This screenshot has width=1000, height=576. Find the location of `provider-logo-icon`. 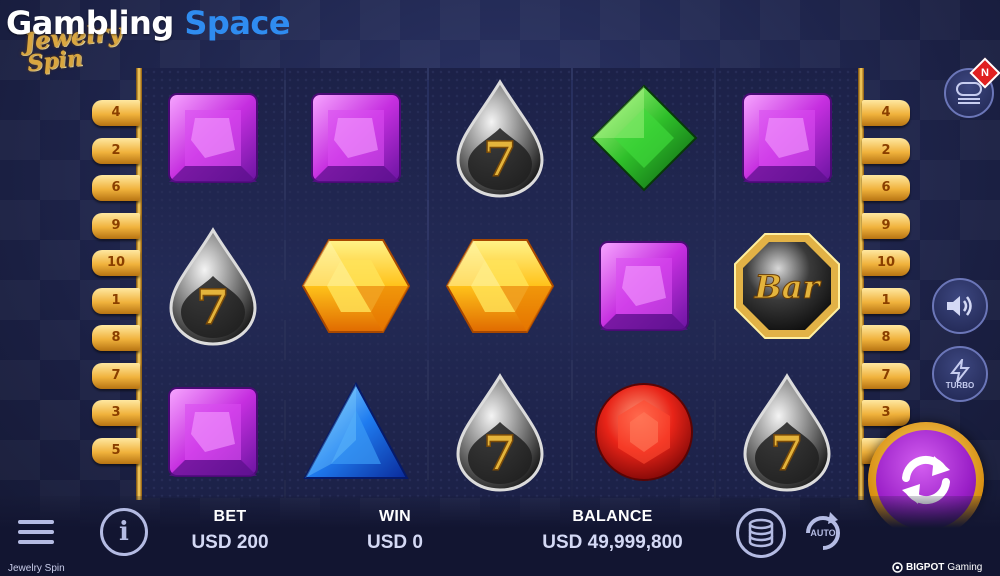

provider-logo-icon is located at coordinates (897, 567).